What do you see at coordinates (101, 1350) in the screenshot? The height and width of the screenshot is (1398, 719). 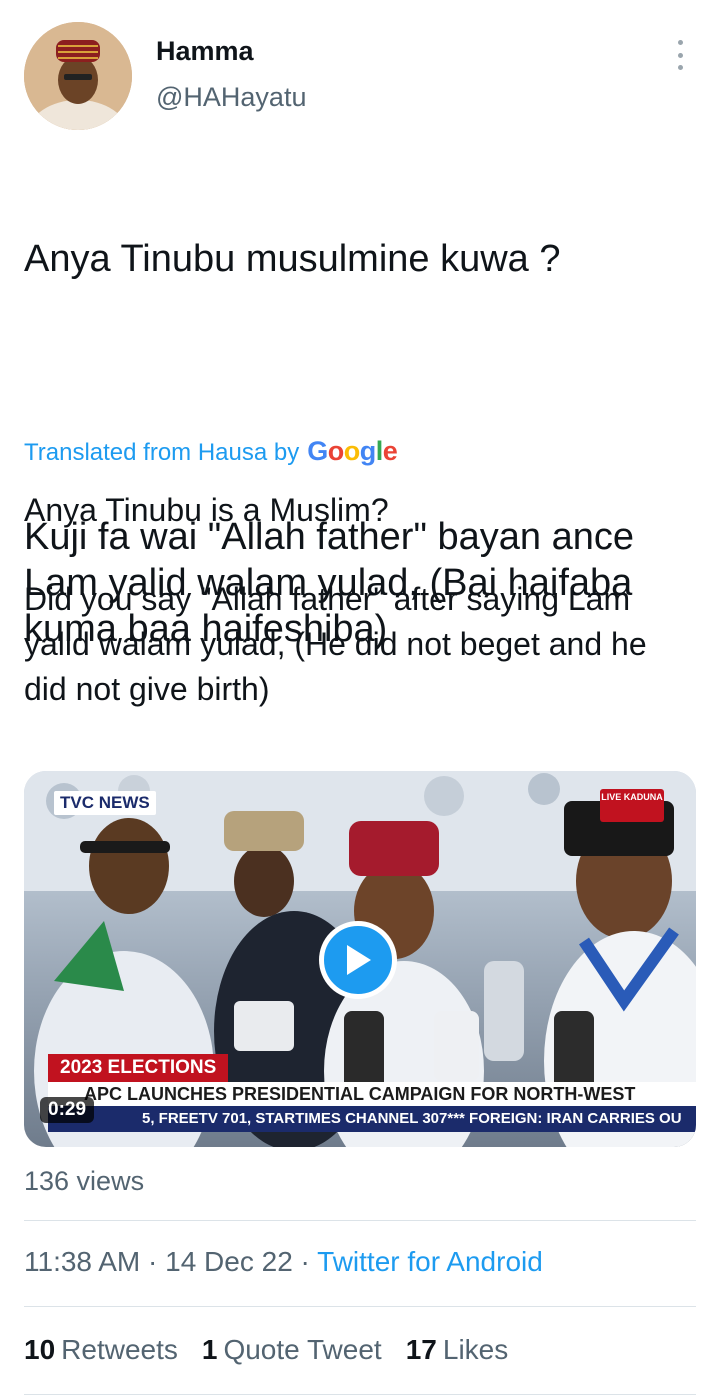 I see `retweets-stat: 10 Retweets` at bounding box center [101, 1350].